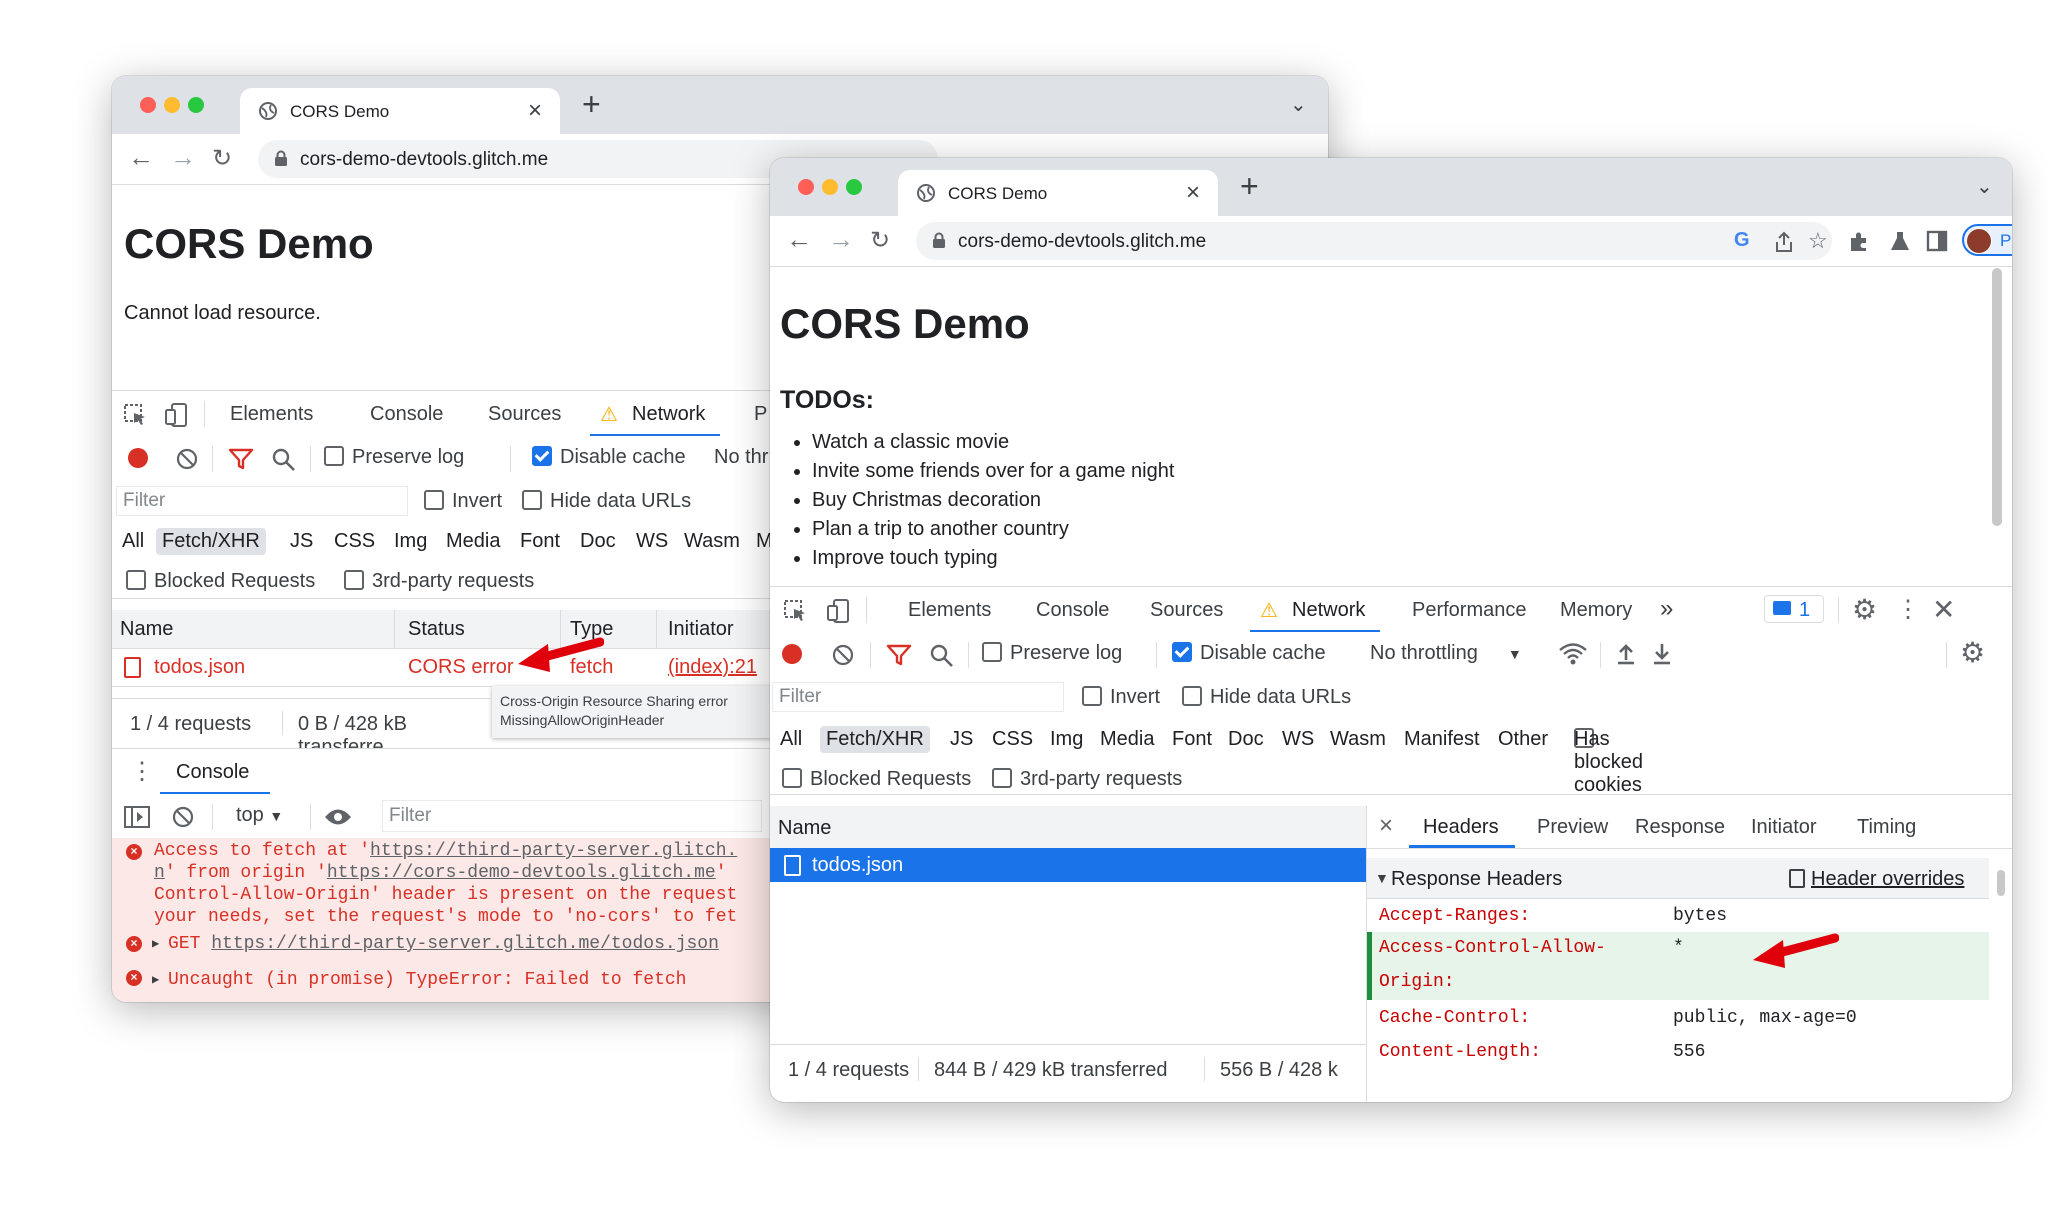 The image size is (2048, 1213). Describe the element at coordinates (155, 943) in the screenshot. I see `expand-triangle-icon: ▶` at that location.